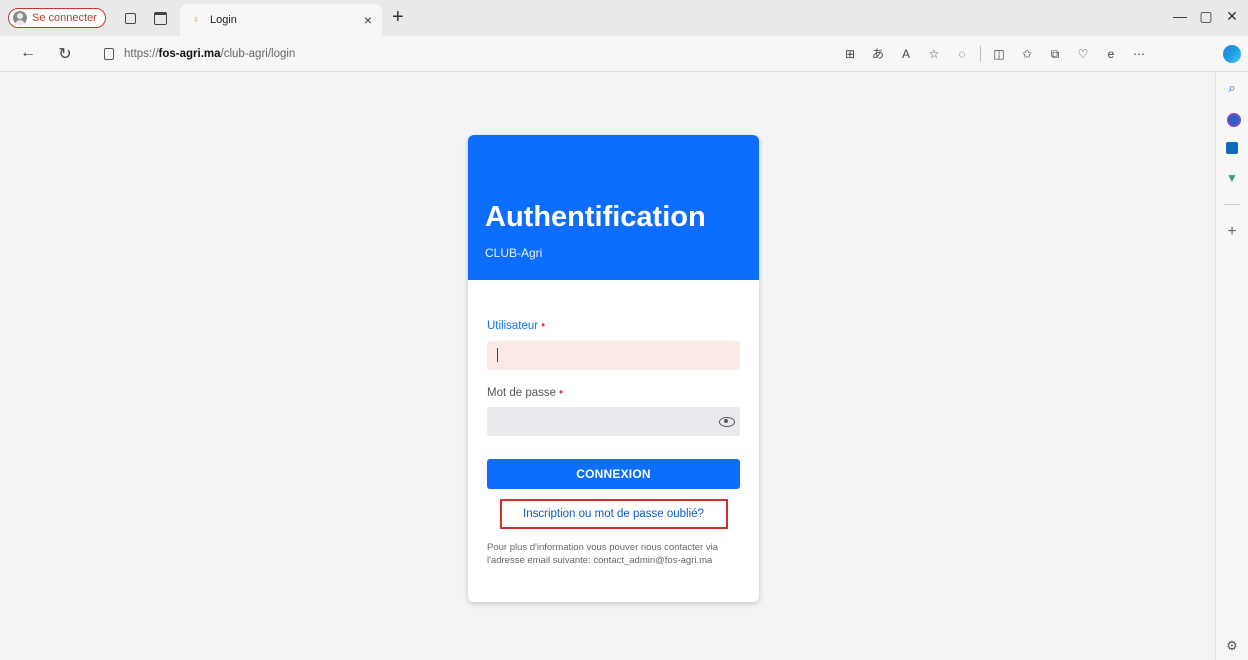 The image size is (1248, 660). Describe the element at coordinates (65, 54) in the screenshot. I see `reload-icon: ↻` at that location.